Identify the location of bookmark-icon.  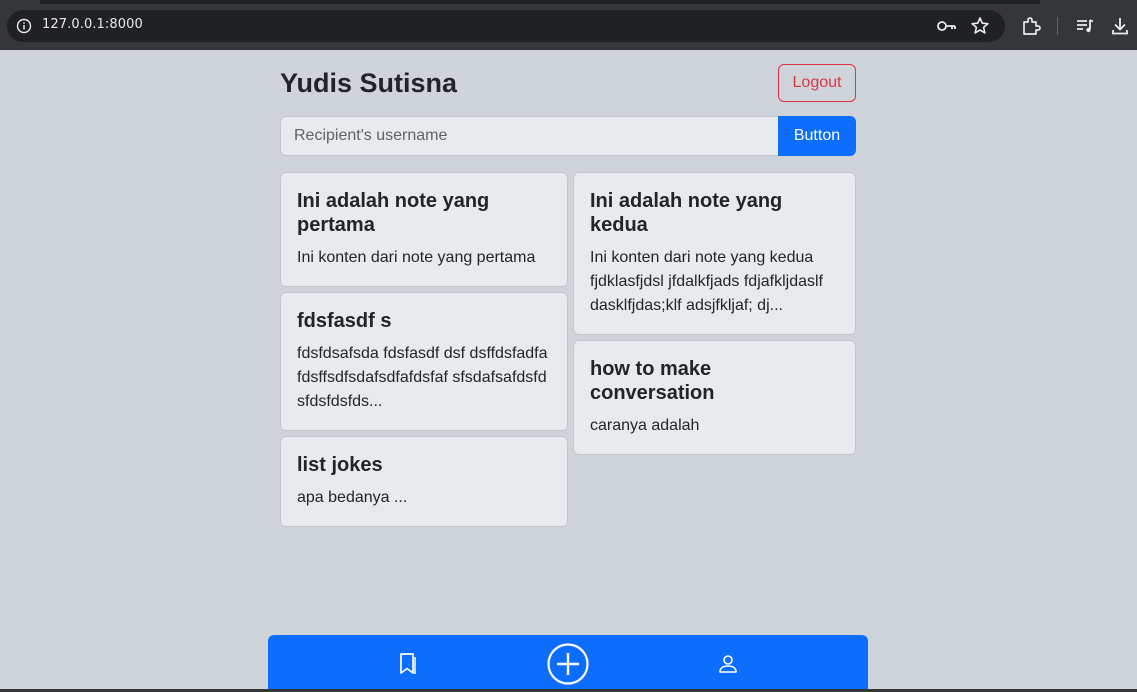
(408, 663).